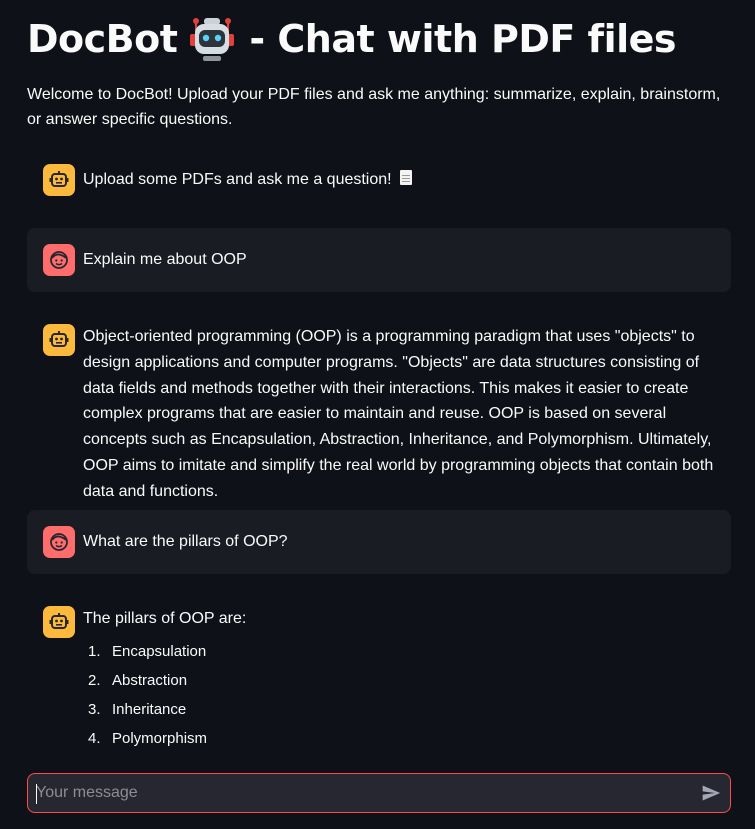  Describe the element at coordinates (360, 793) in the screenshot. I see `chat-message-input` at that location.